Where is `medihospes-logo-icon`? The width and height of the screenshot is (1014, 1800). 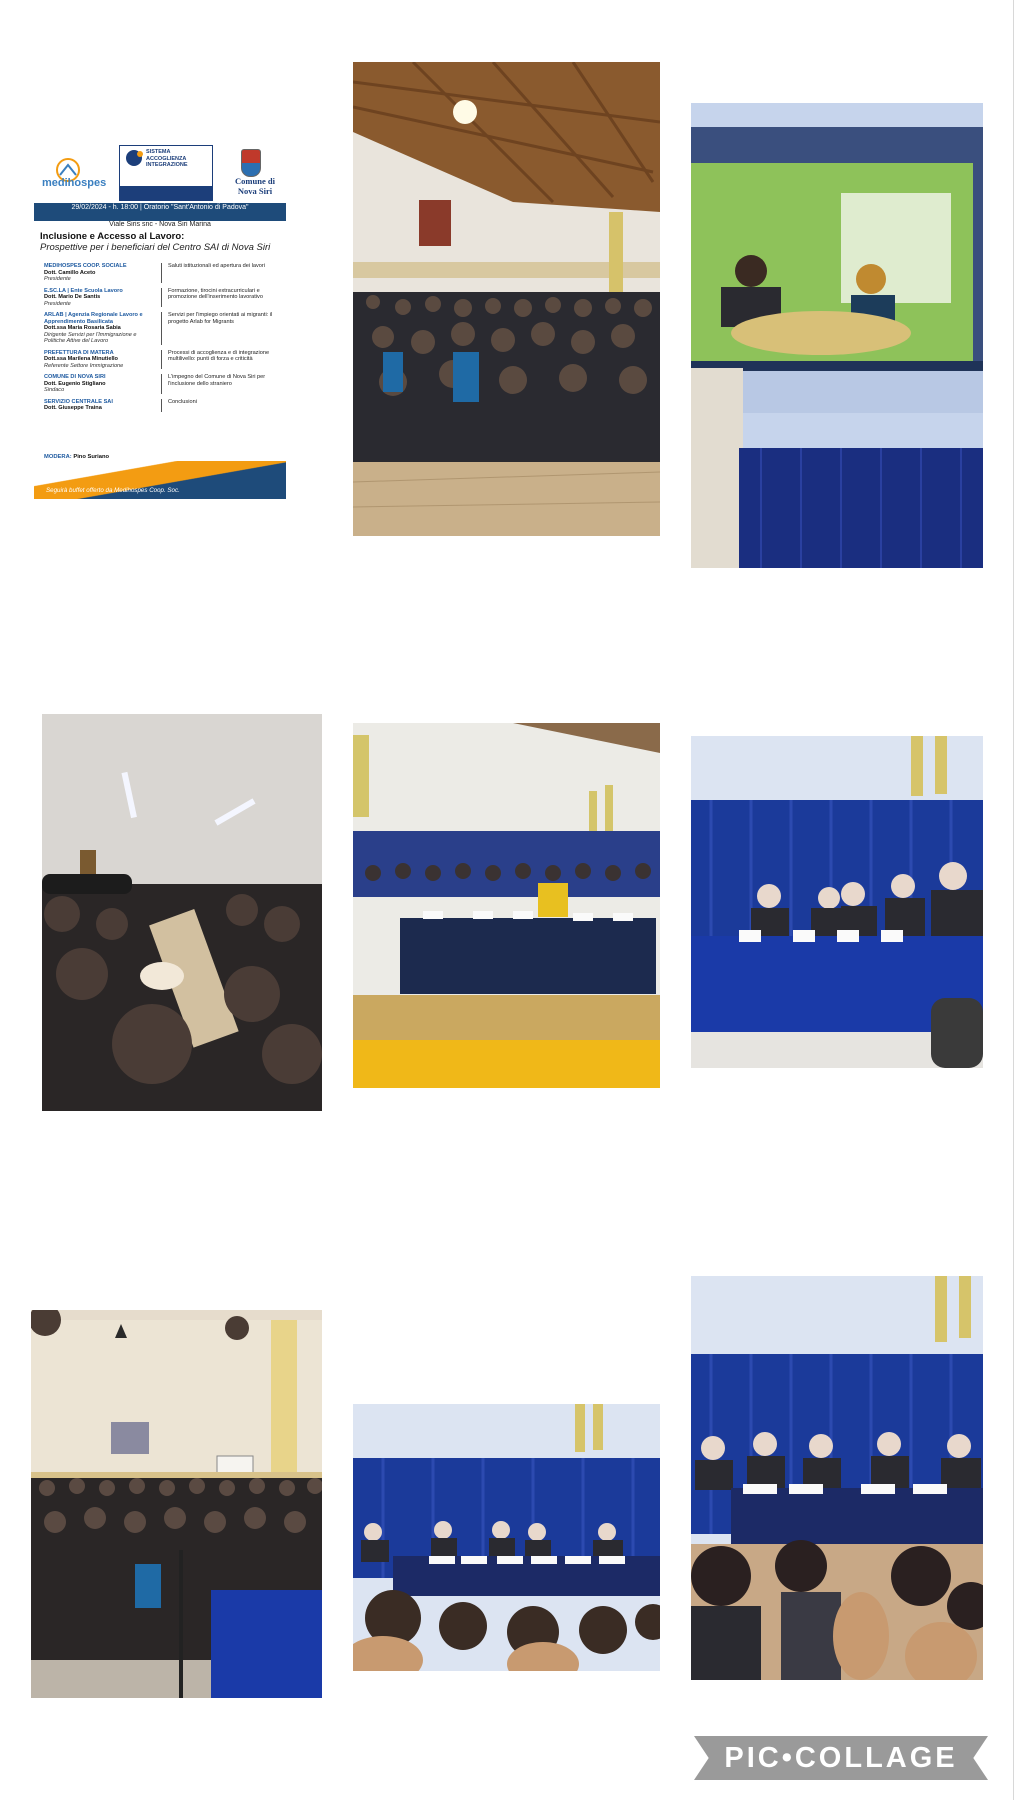 medihospes-logo-icon is located at coordinates (68, 170).